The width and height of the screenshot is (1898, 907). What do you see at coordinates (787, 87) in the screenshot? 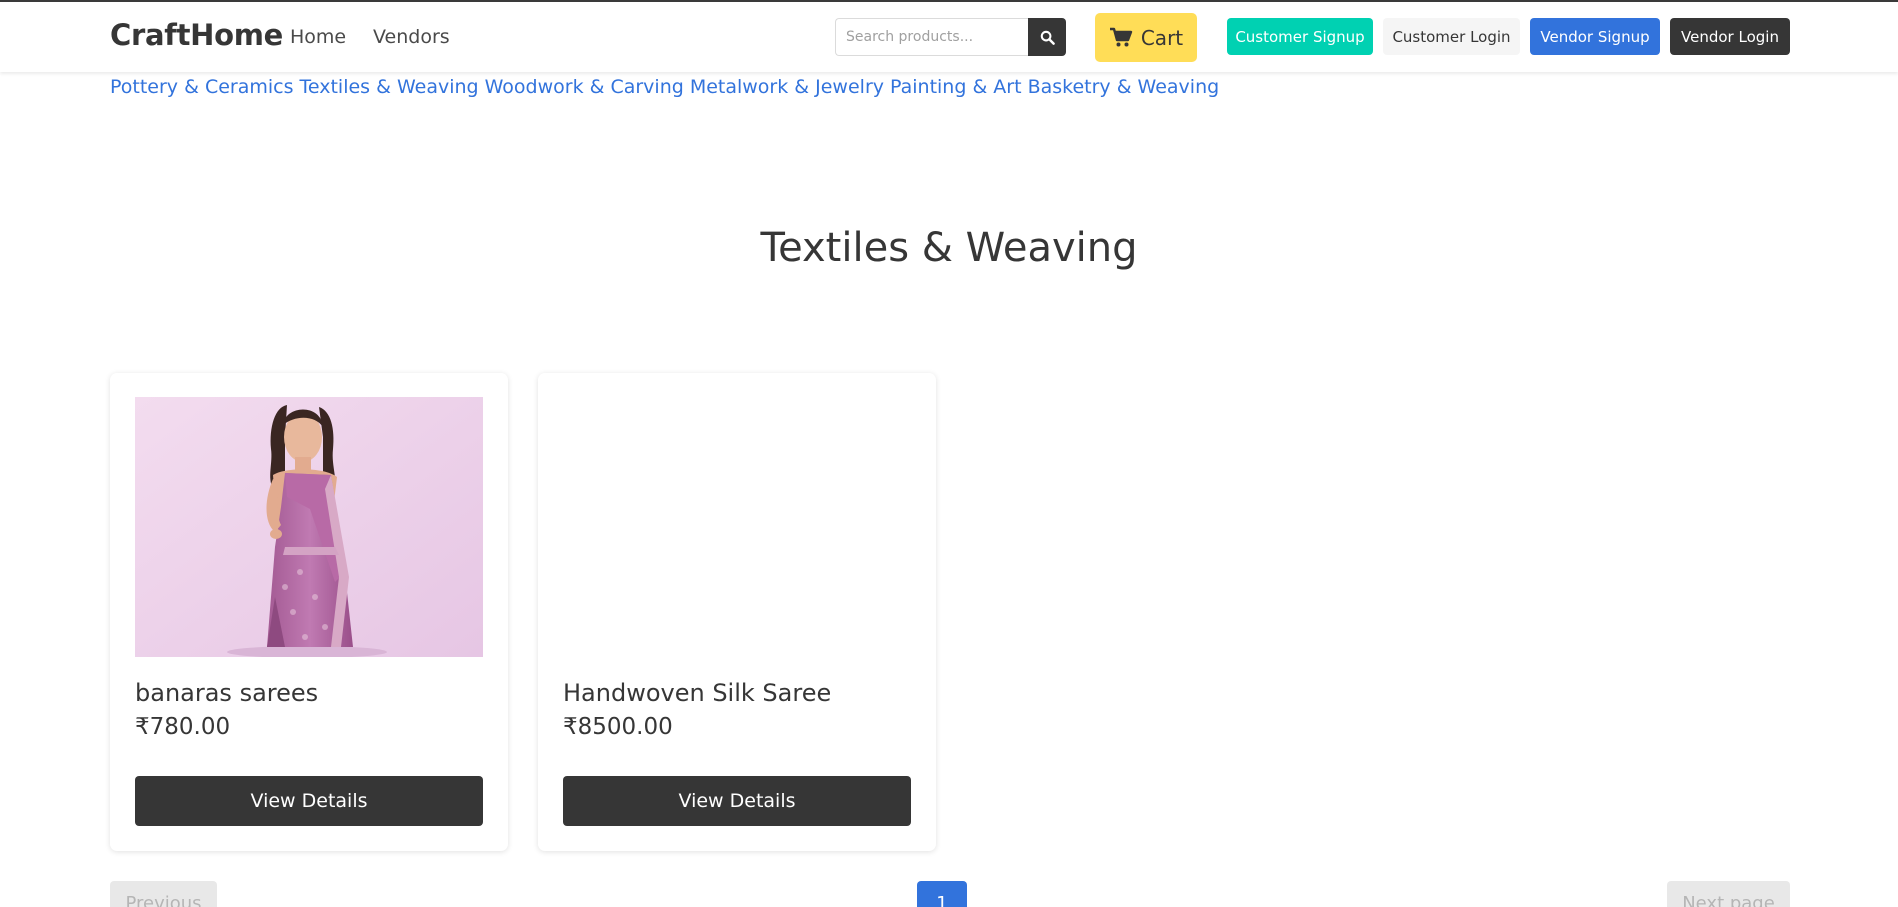
I see `category-link-metalwork: Metalwork & Jewelry` at bounding box center [787, 87].